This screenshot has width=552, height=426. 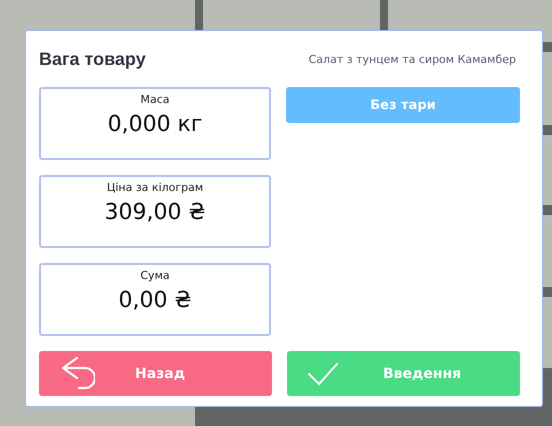 I want to click on field-label: Ціна за кілограм, so click(x=155, y=187).